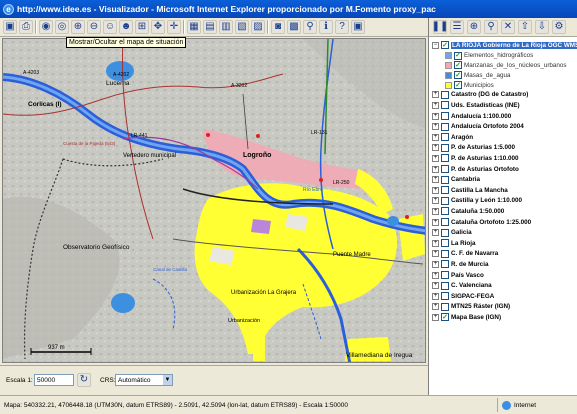 The image size is (577, 414). What do you see at coordinates (210, 27) in the screenshot?
I see `layers-icon: ▤` at bounding box center [210, 27].